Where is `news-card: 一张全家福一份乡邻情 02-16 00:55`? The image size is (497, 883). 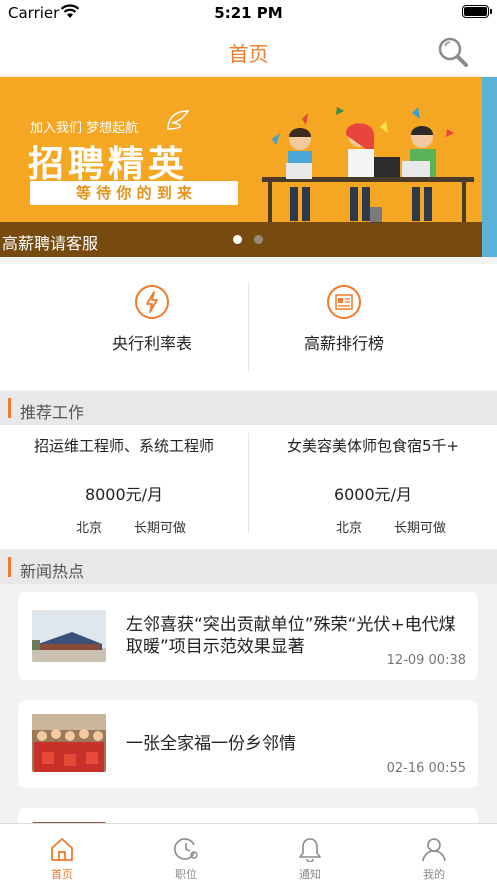 news-card: 一张全家福一份乡邻情 02-16 00:55 is located at coordinates (248, 744).